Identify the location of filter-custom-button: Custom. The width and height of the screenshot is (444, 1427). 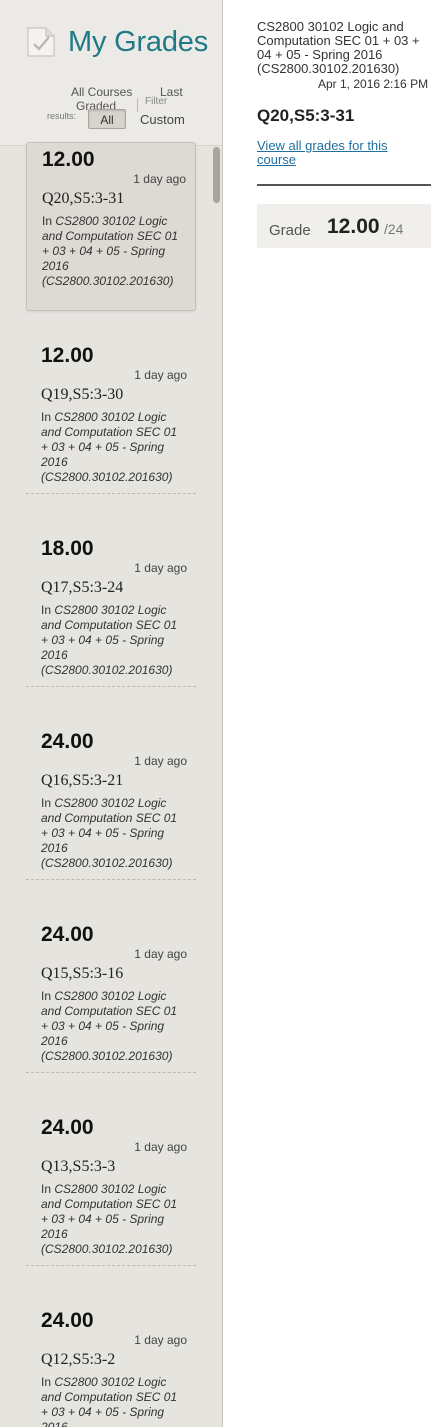
(162, 119).